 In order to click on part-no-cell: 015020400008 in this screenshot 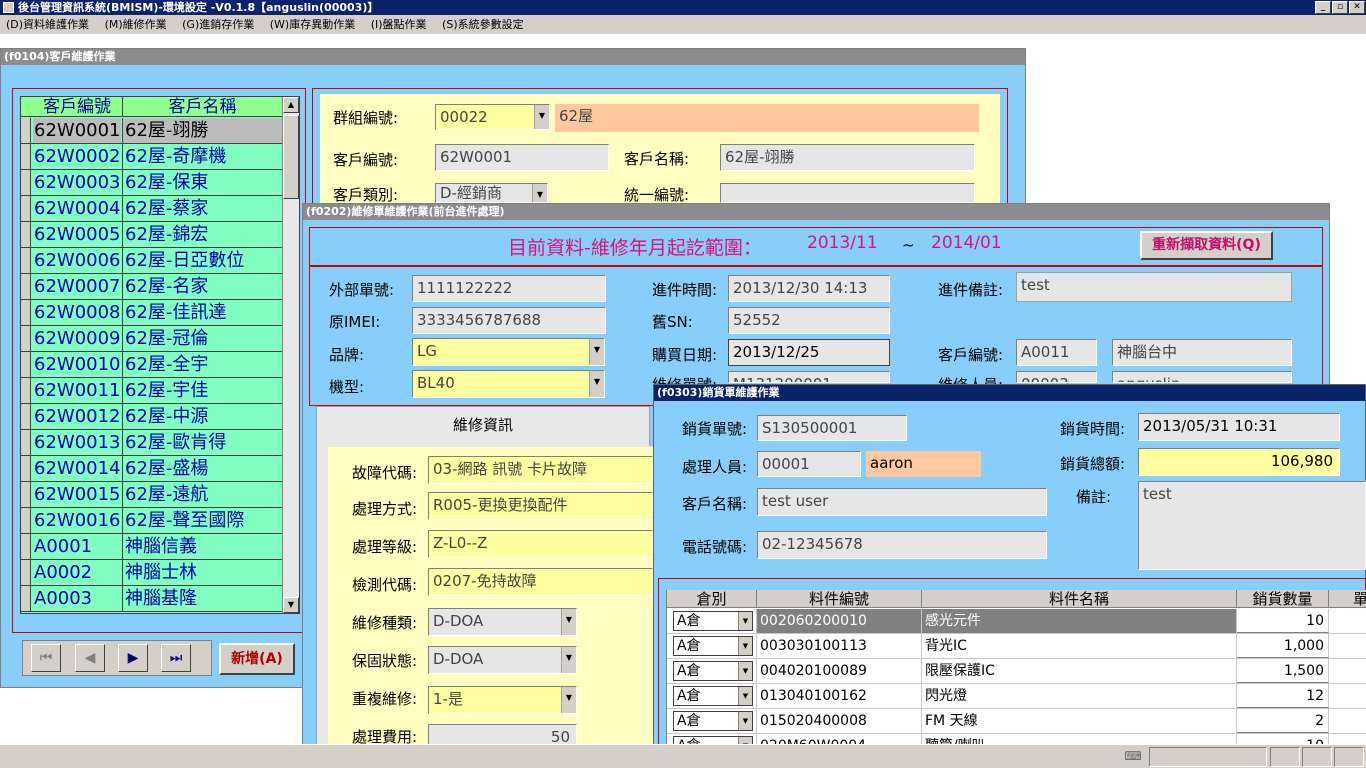, I will do `click(839, 721)`.